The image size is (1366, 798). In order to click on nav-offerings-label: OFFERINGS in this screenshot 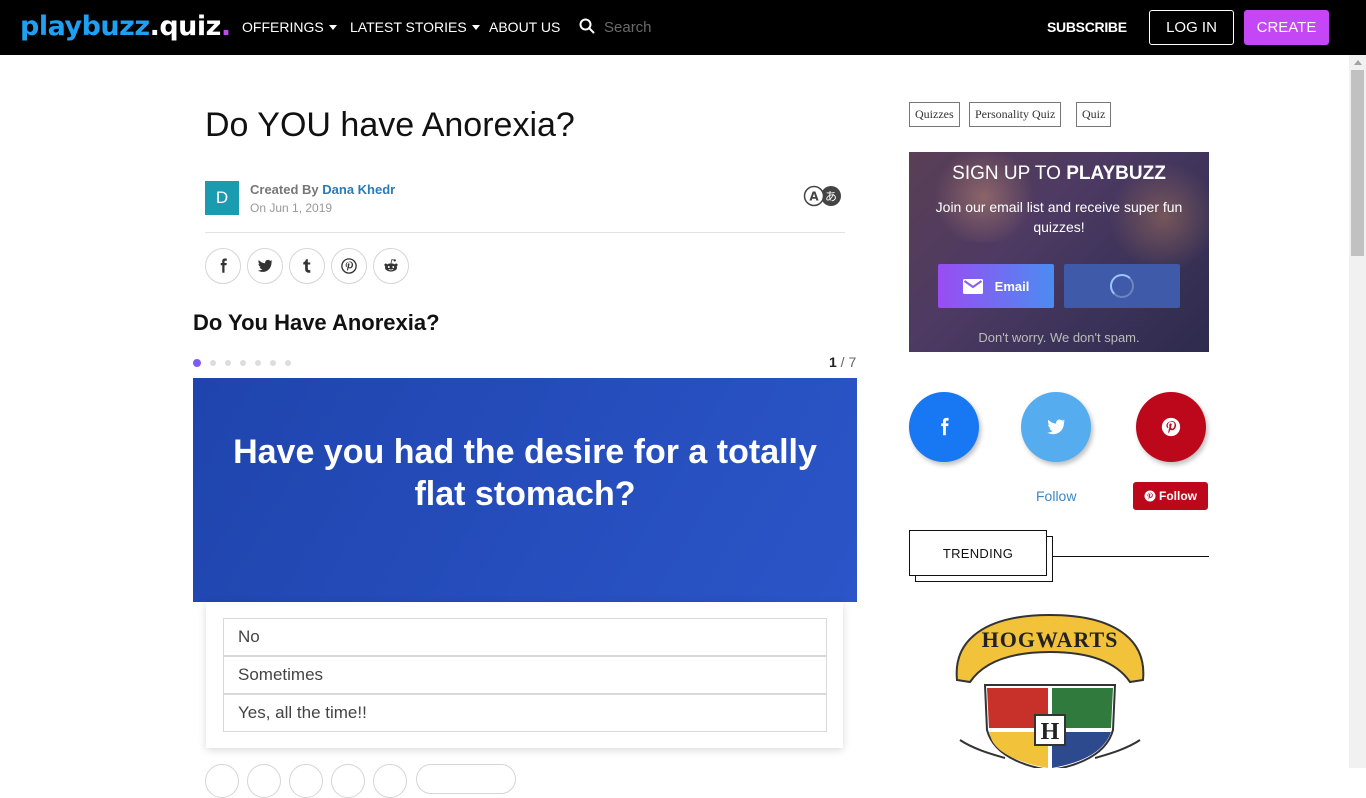, I will do `click(283, 27)`.